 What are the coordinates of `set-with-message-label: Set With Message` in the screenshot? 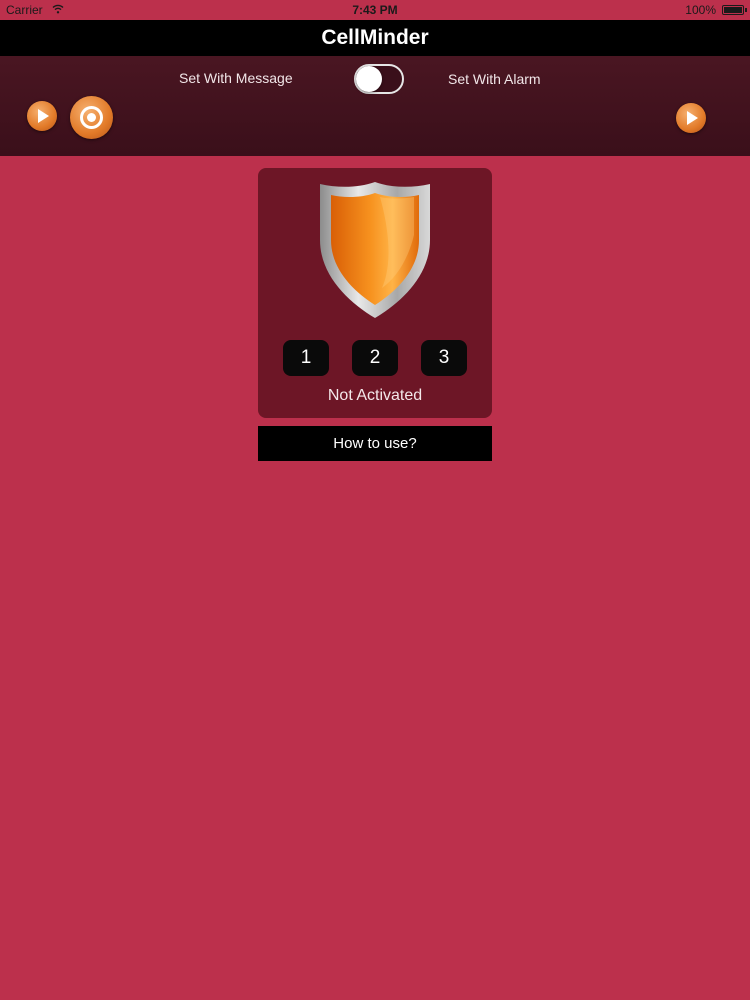 It's located at (236, 78).